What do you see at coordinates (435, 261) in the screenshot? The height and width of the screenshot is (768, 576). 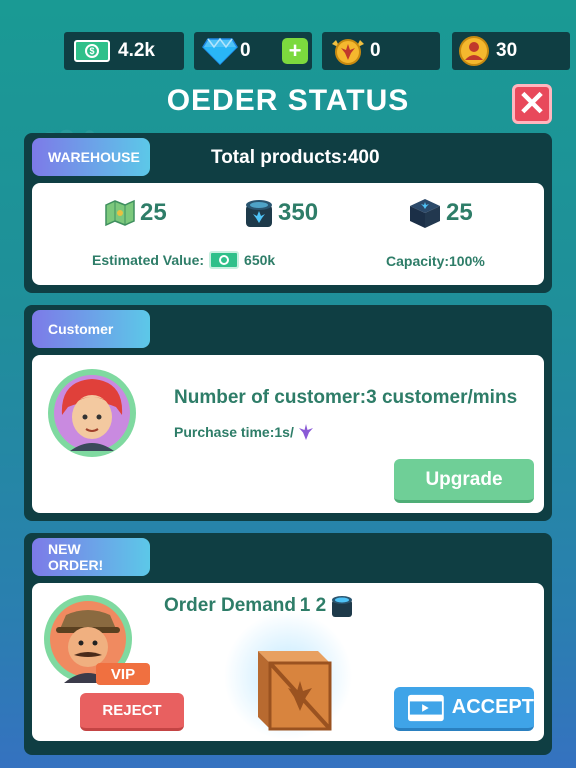 I see `capacity: Capacity:100%` at bounding box center [435, 261].